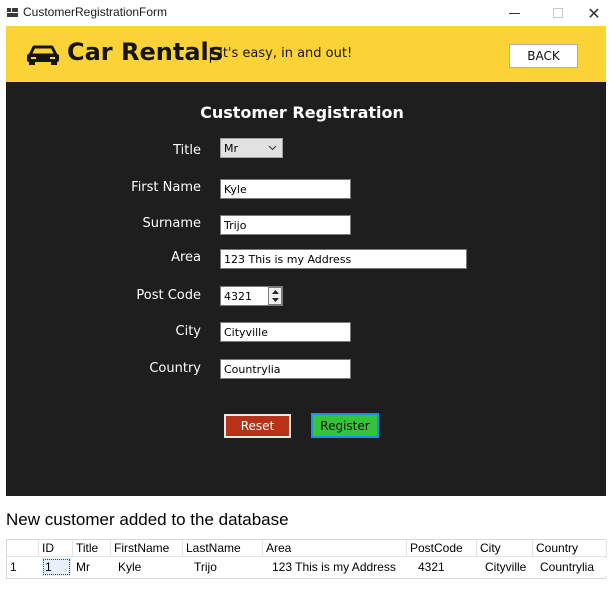 Image resolution: width=613 pixels, height=592 pixels. I want to click on title-select: Mr, so click(251, 148).